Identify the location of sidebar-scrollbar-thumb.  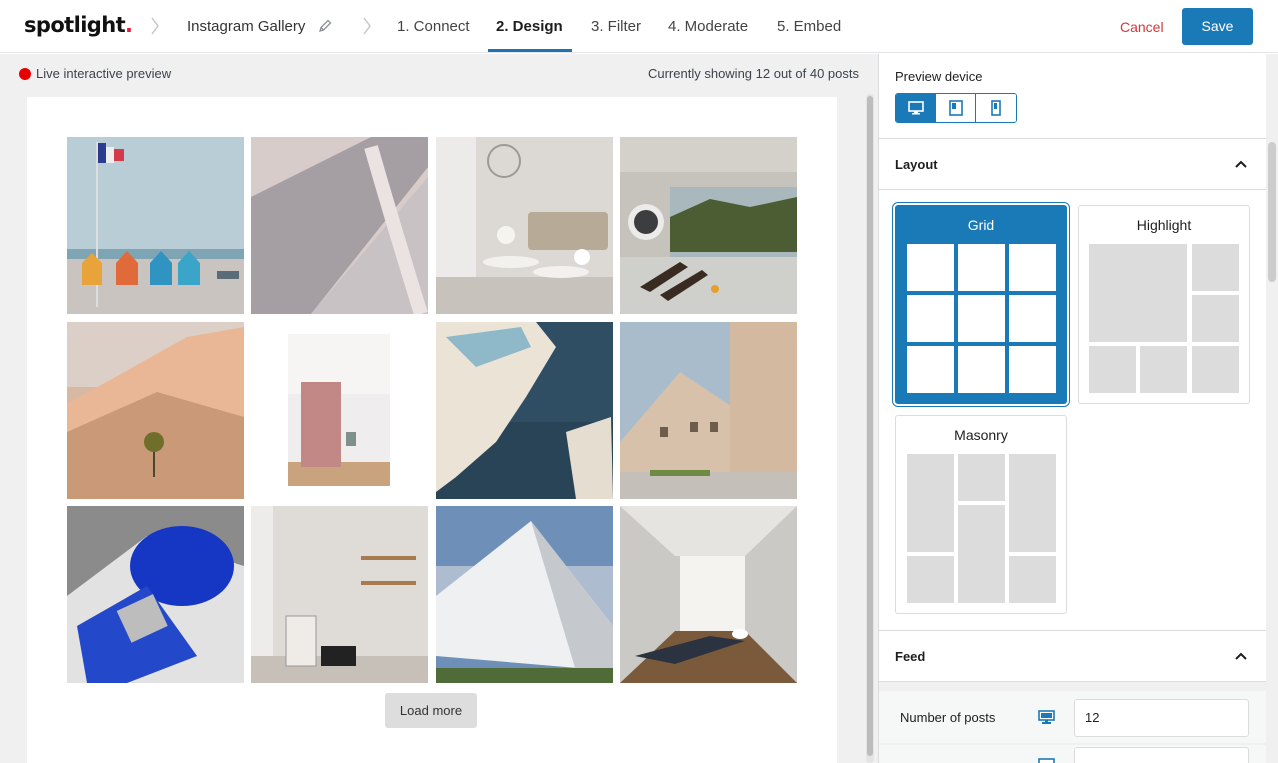
(1272, 212).